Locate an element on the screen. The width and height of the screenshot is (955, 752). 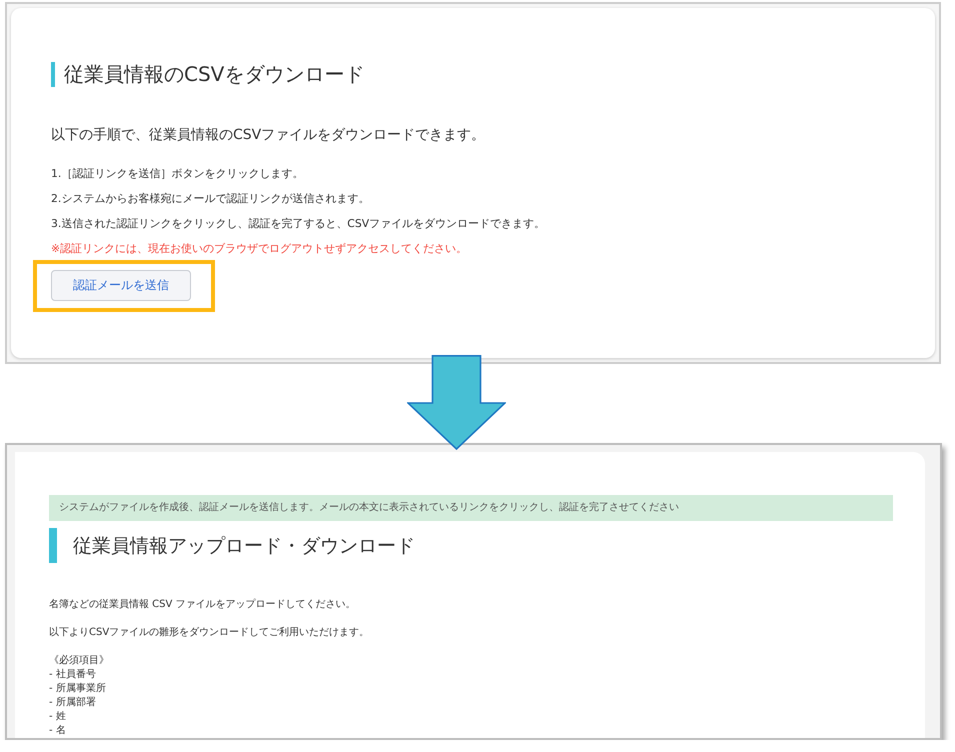
intro-text: 以下の手順で、従業員情報のCSVファイルをダウンロードできます。 is located at coordinates (268, 135).